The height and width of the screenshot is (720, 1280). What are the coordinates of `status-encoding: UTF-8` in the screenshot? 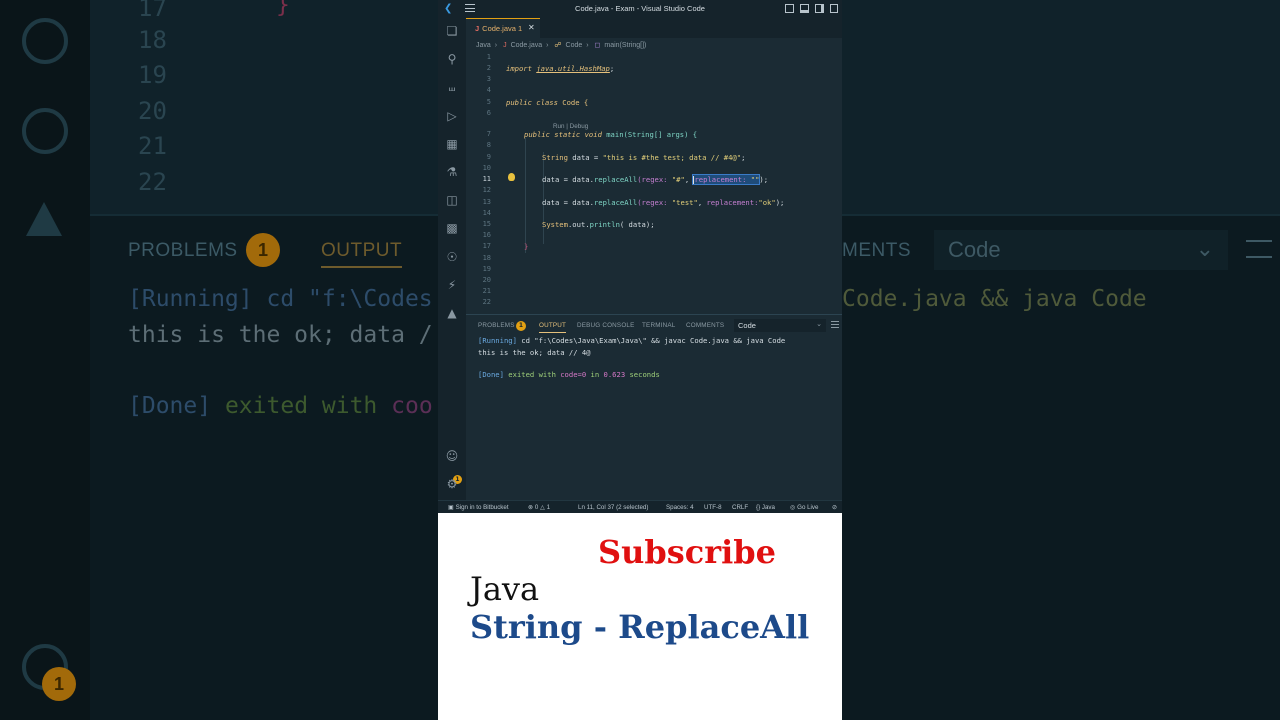 It's located at (713, 507).